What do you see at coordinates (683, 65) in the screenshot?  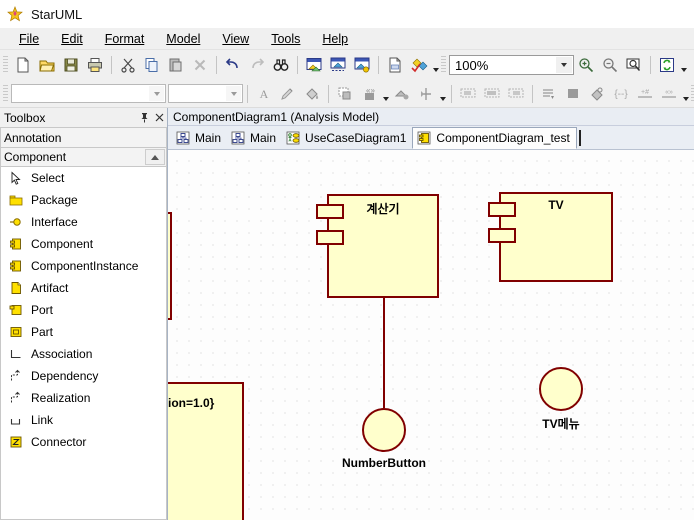 I see `refresh-dropdown-caret` at bounding box center [683, 65].